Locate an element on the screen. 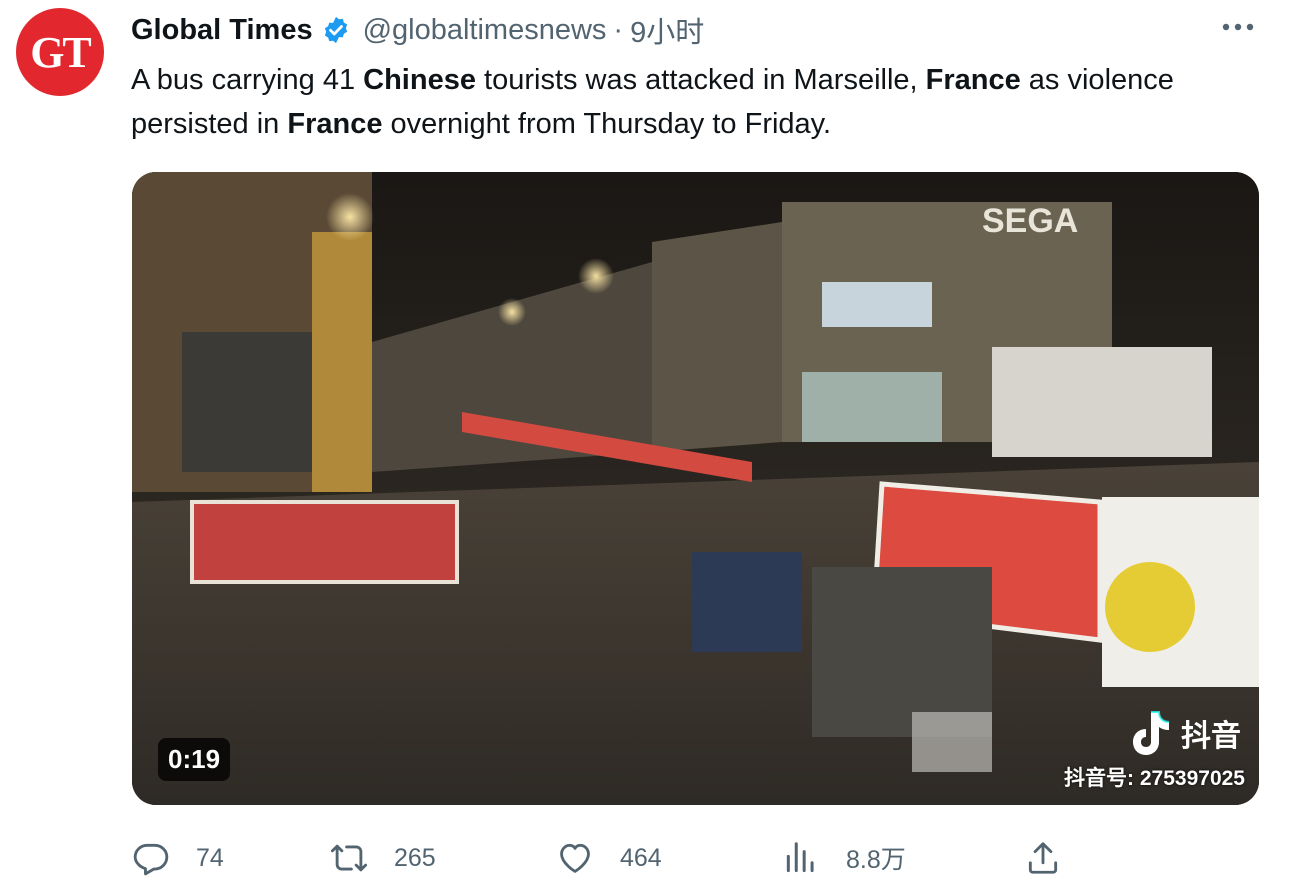 The height and width of the screenshot is (894, 1292). retweet-icon is located at coordinates (349, 858).